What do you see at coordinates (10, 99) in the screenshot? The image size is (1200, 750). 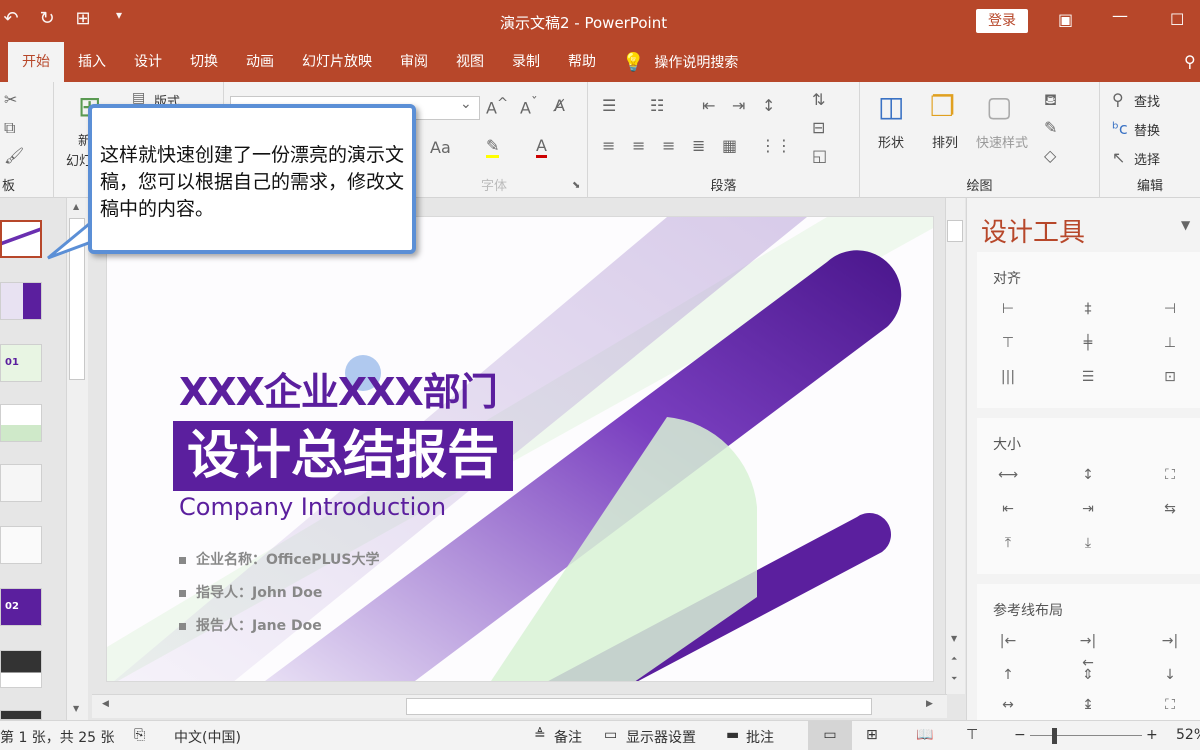 I see `cut-icon: ✂` at bounding box center [10, 99].